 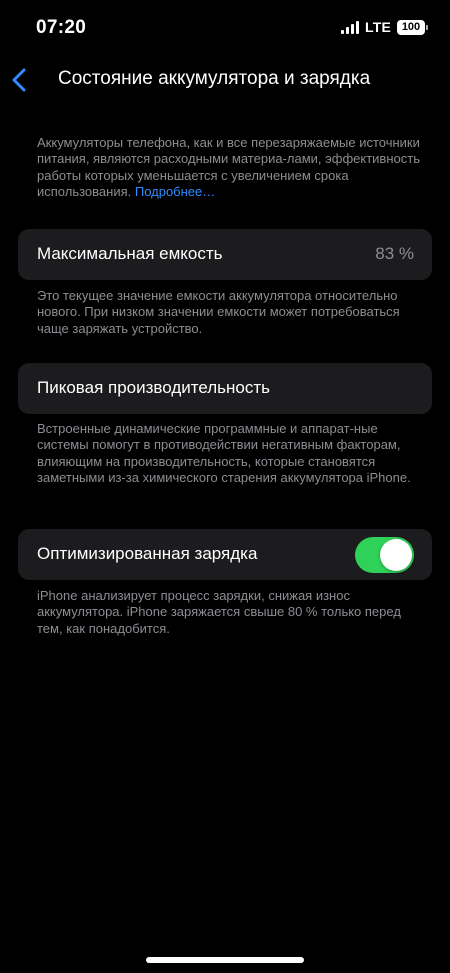 I want to click on status-time: 07:20, so click(x=61, y=27).